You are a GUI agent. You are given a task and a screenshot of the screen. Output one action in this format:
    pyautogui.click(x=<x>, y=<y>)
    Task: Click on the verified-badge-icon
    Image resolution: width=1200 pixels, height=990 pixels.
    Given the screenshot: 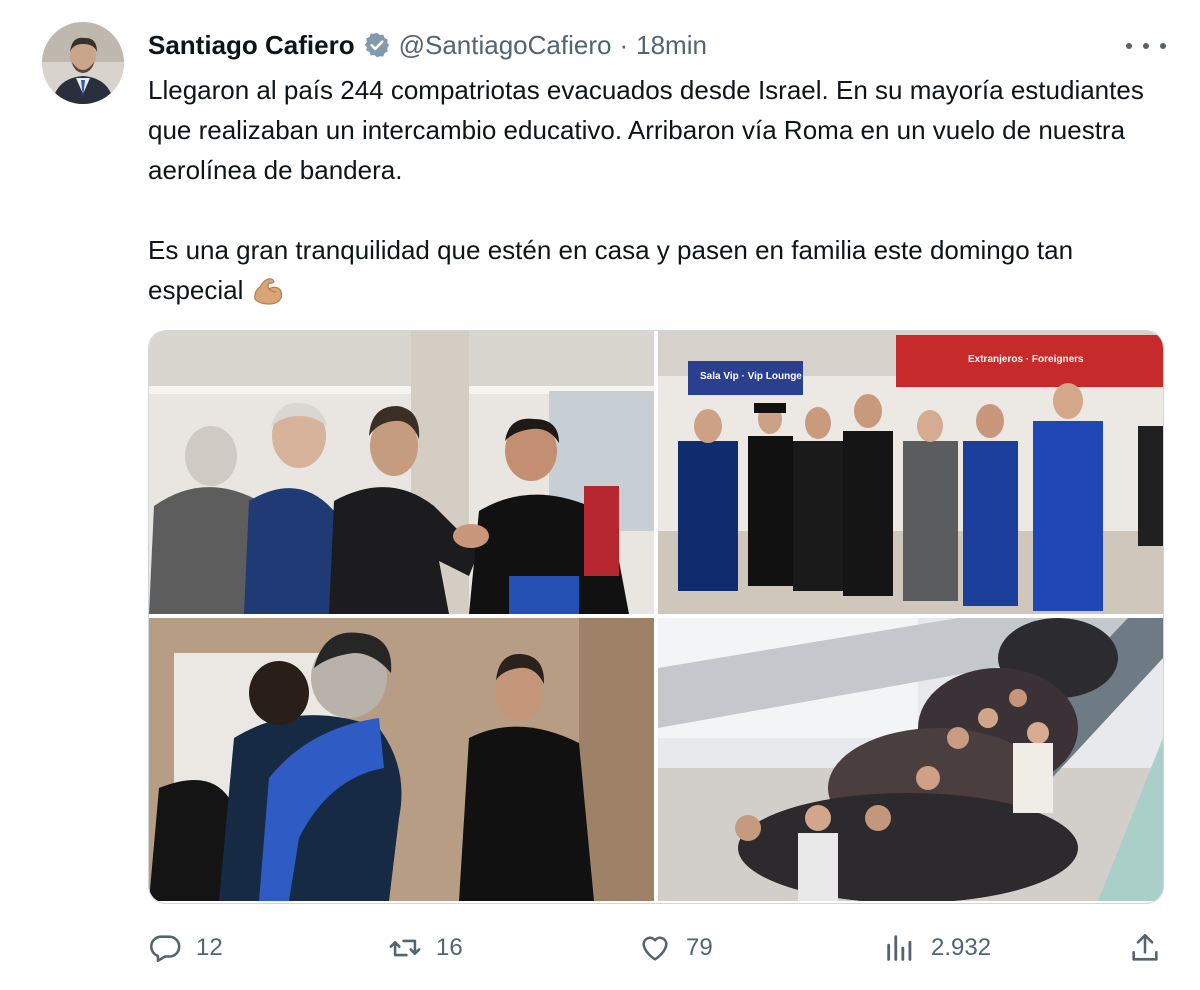 What is the action you would take?
    pyautogui.click(x=377, y=45)
    